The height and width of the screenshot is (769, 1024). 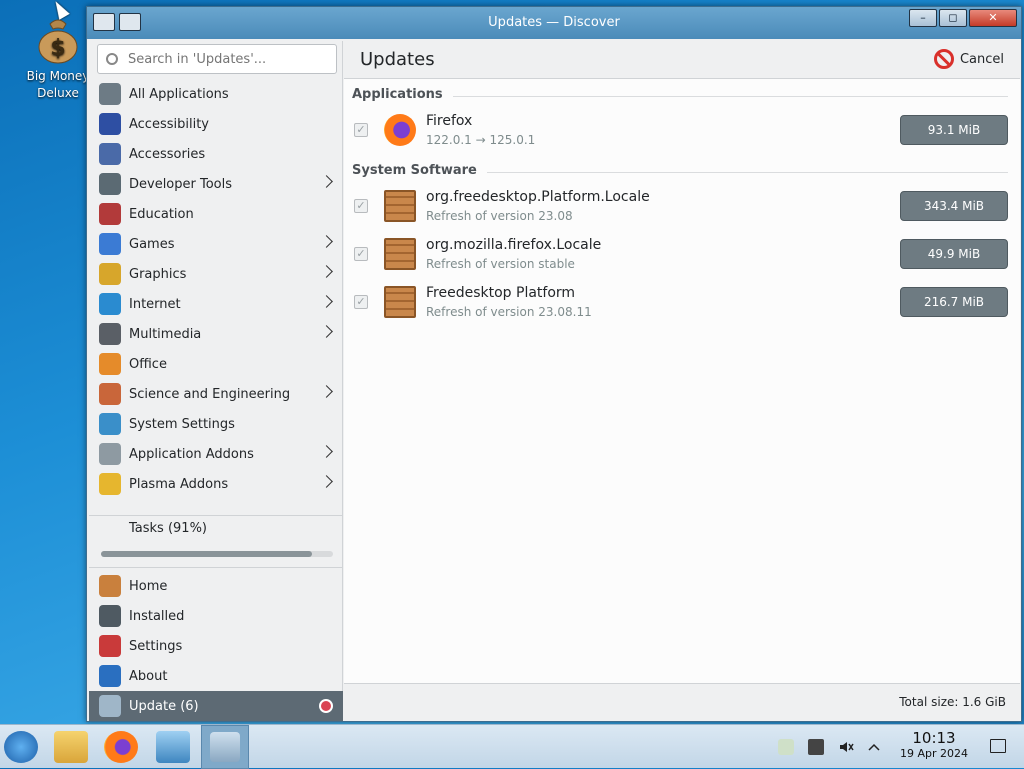 I want to click on update-version: 122.0.1 → 125.0.1, so click(x=481, y=140).